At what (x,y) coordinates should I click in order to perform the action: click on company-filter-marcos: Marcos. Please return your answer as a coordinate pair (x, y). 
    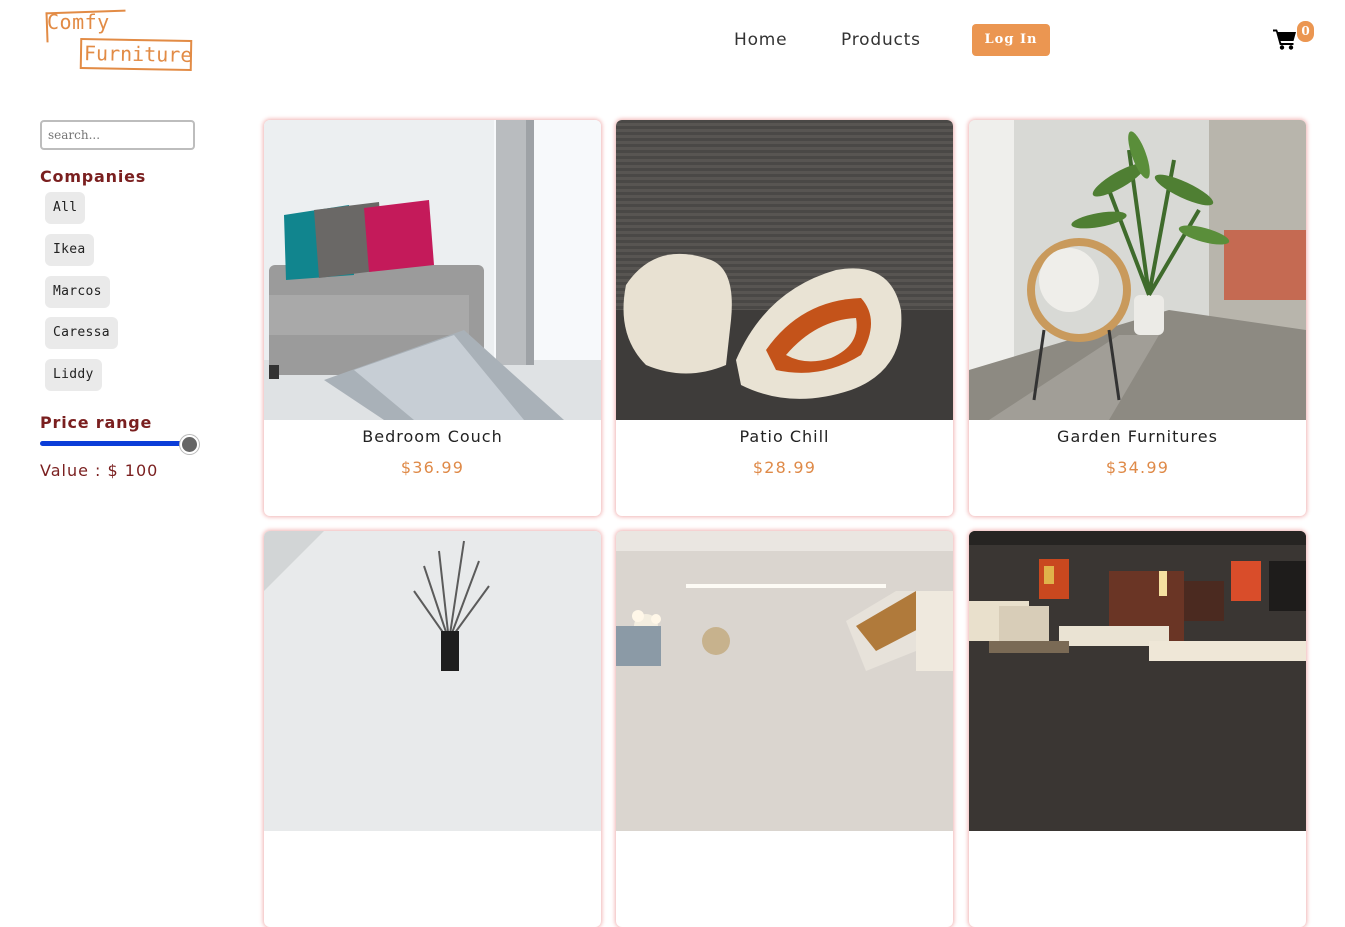
    Looking at the image, I should click on (77, 292).